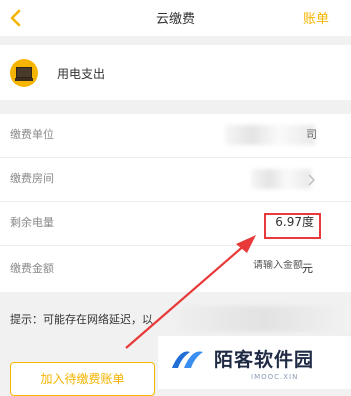  What do you see at coordinates (175, 136) in the screenshot?
I see `payment-unit-row: 缴费单位 司` at bounding box center [175, 136].